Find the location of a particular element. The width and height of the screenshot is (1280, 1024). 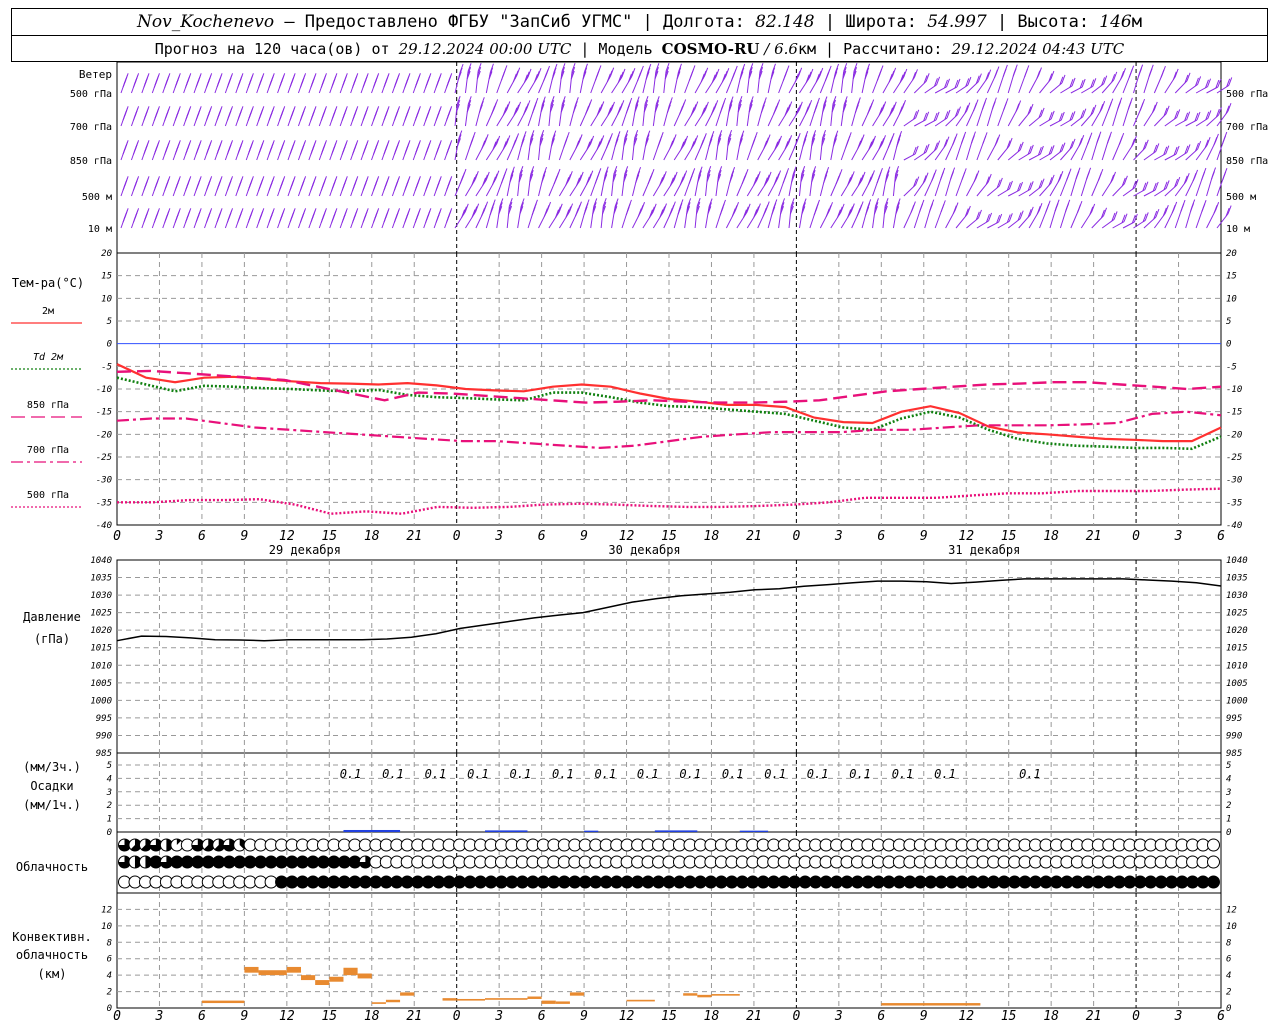

pressure-ytick-right: 1005 is located at coordinates (1237, 684).